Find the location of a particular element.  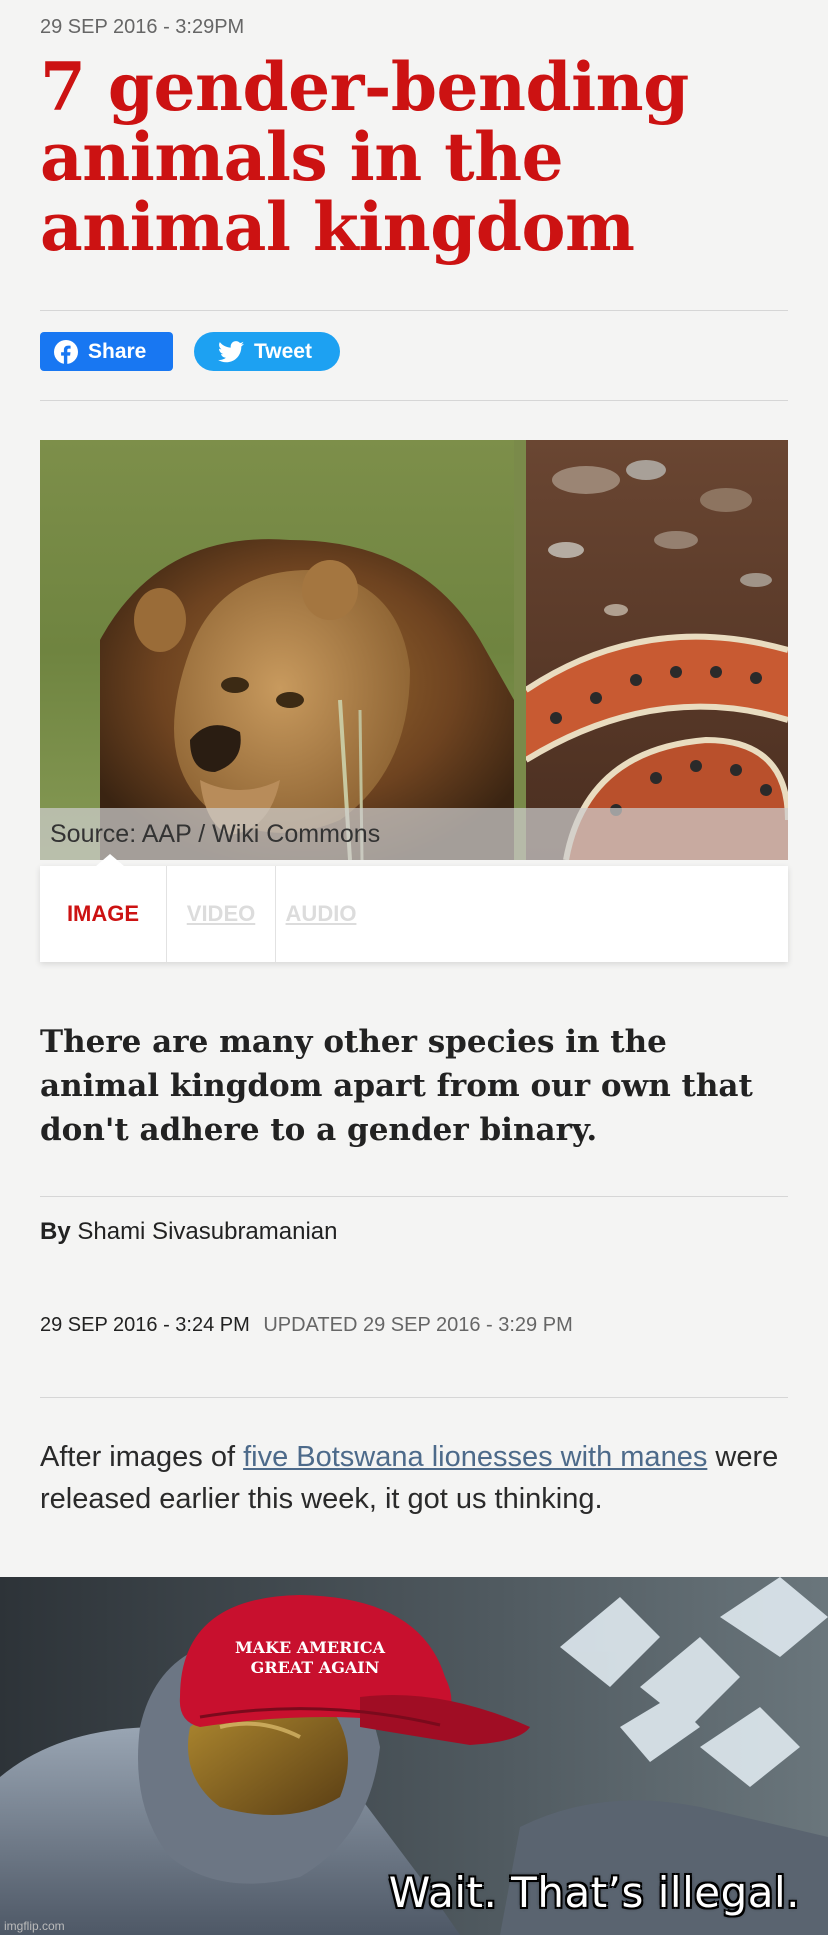

facebook-share-button: Share is located at coordinates (106, 351).